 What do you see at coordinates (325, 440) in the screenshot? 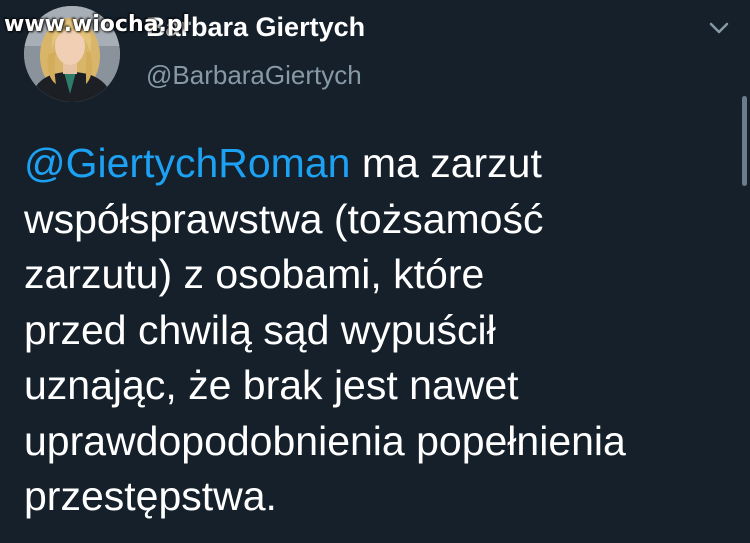
I see `tweet-line: uprawdopodobnienia popełnienia` at bounding box center [325, 440].